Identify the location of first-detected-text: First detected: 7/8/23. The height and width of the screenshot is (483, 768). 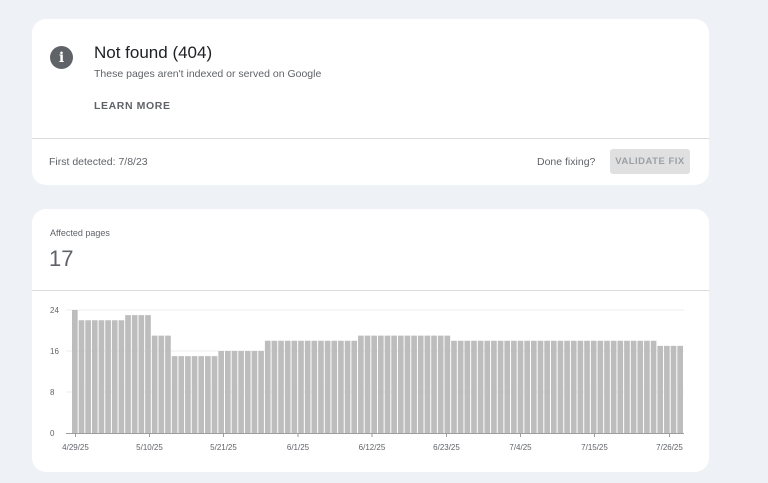
(98, 162).